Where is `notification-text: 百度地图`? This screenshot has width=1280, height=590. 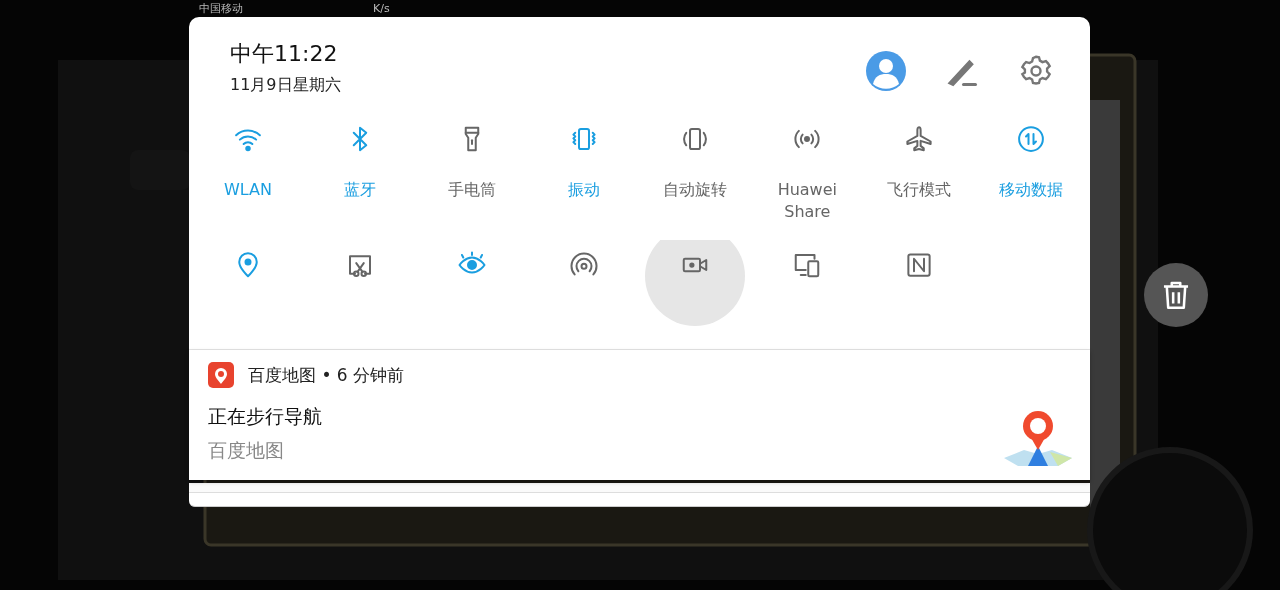
notification-text: 百度地图 is located at coordinates (246, 450).